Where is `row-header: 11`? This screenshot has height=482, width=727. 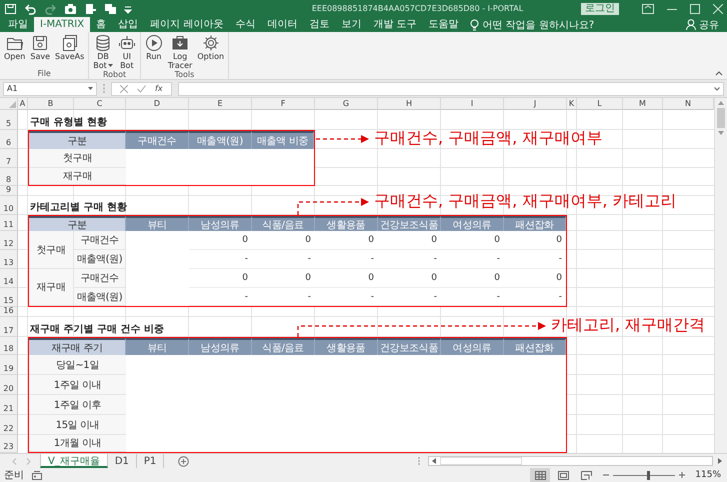
row-header: 11 is located at coordinates (9, 223).